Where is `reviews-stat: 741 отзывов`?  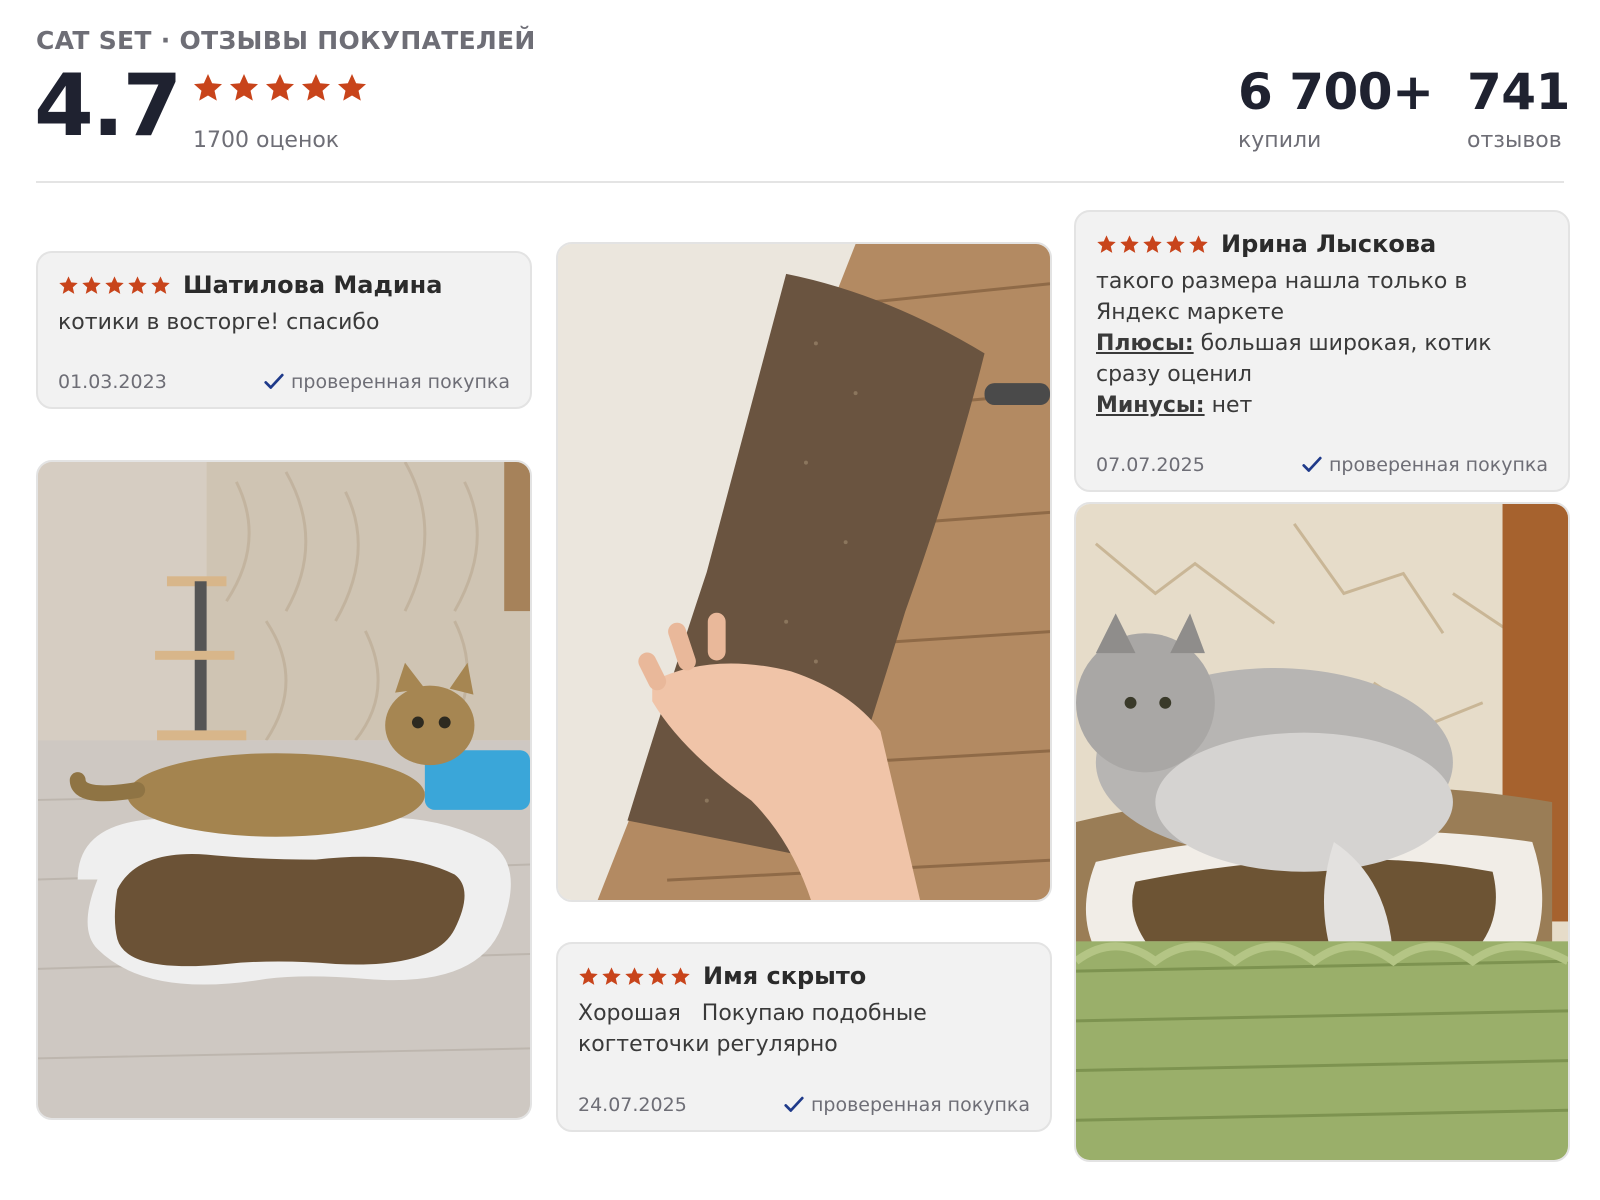 reviews-stat: 741 отзывов is located at coordinates (1518, 107).